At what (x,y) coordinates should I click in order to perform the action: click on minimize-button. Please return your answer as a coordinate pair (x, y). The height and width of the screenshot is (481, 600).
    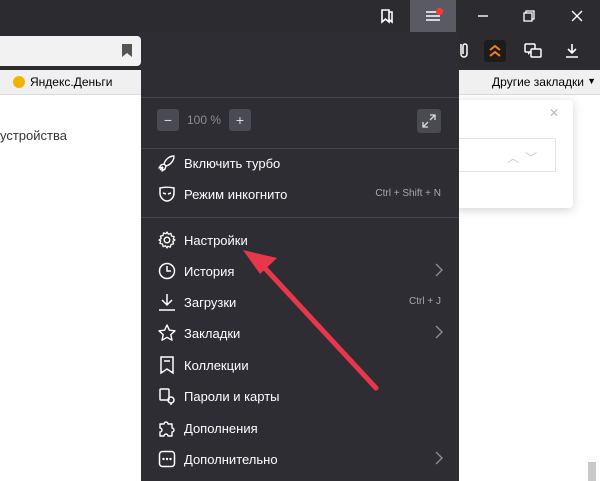
    Looking at the image, I should click on (483, 16).